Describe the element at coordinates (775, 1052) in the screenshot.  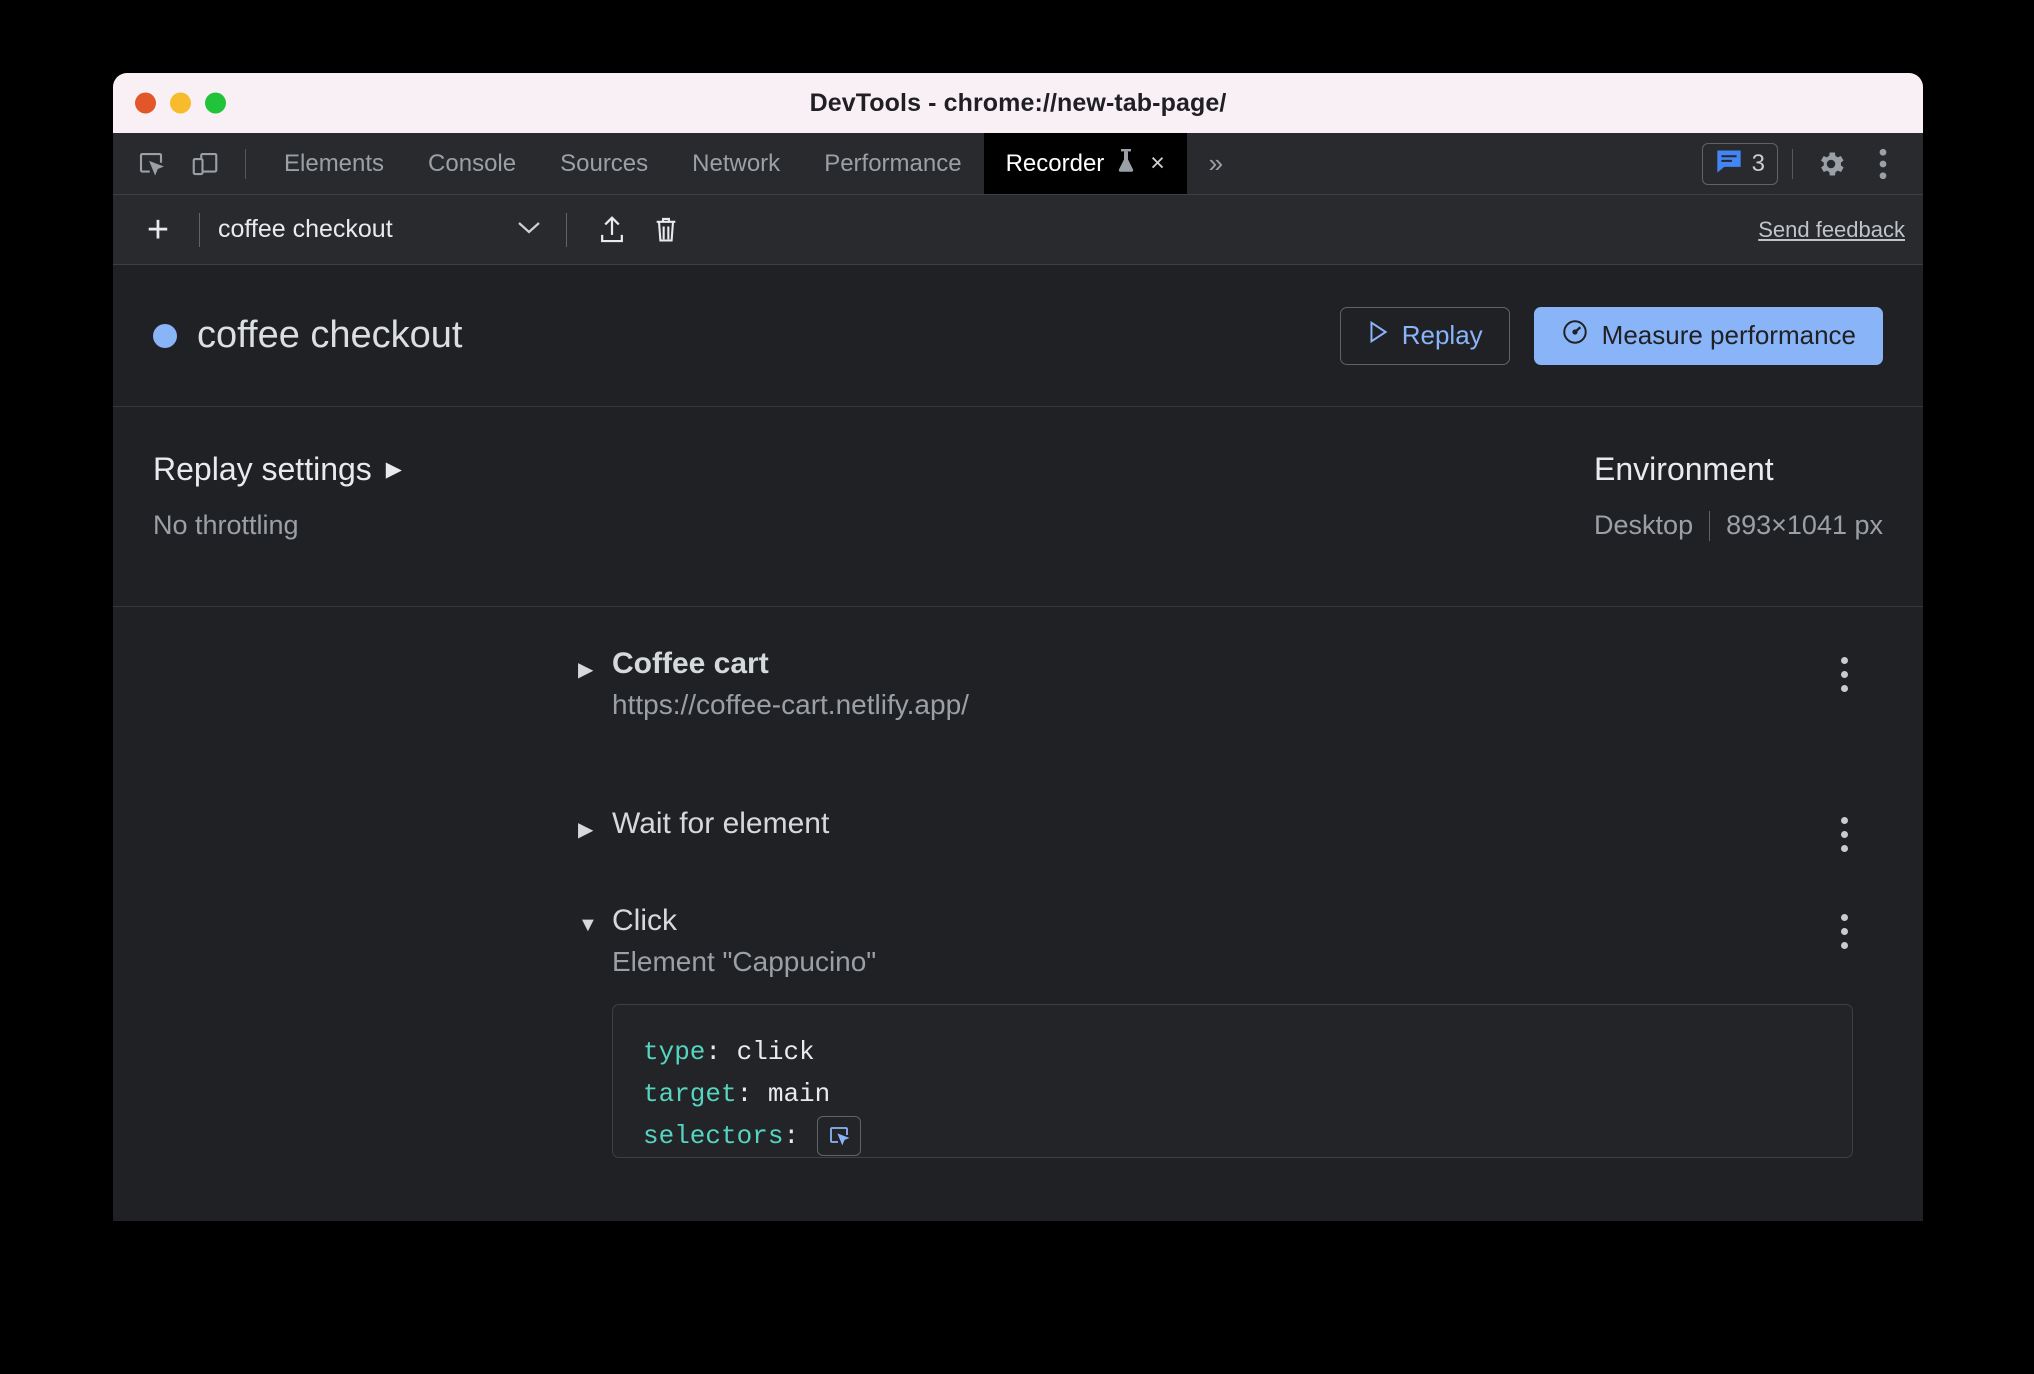
I see `code-value: click` at that location.